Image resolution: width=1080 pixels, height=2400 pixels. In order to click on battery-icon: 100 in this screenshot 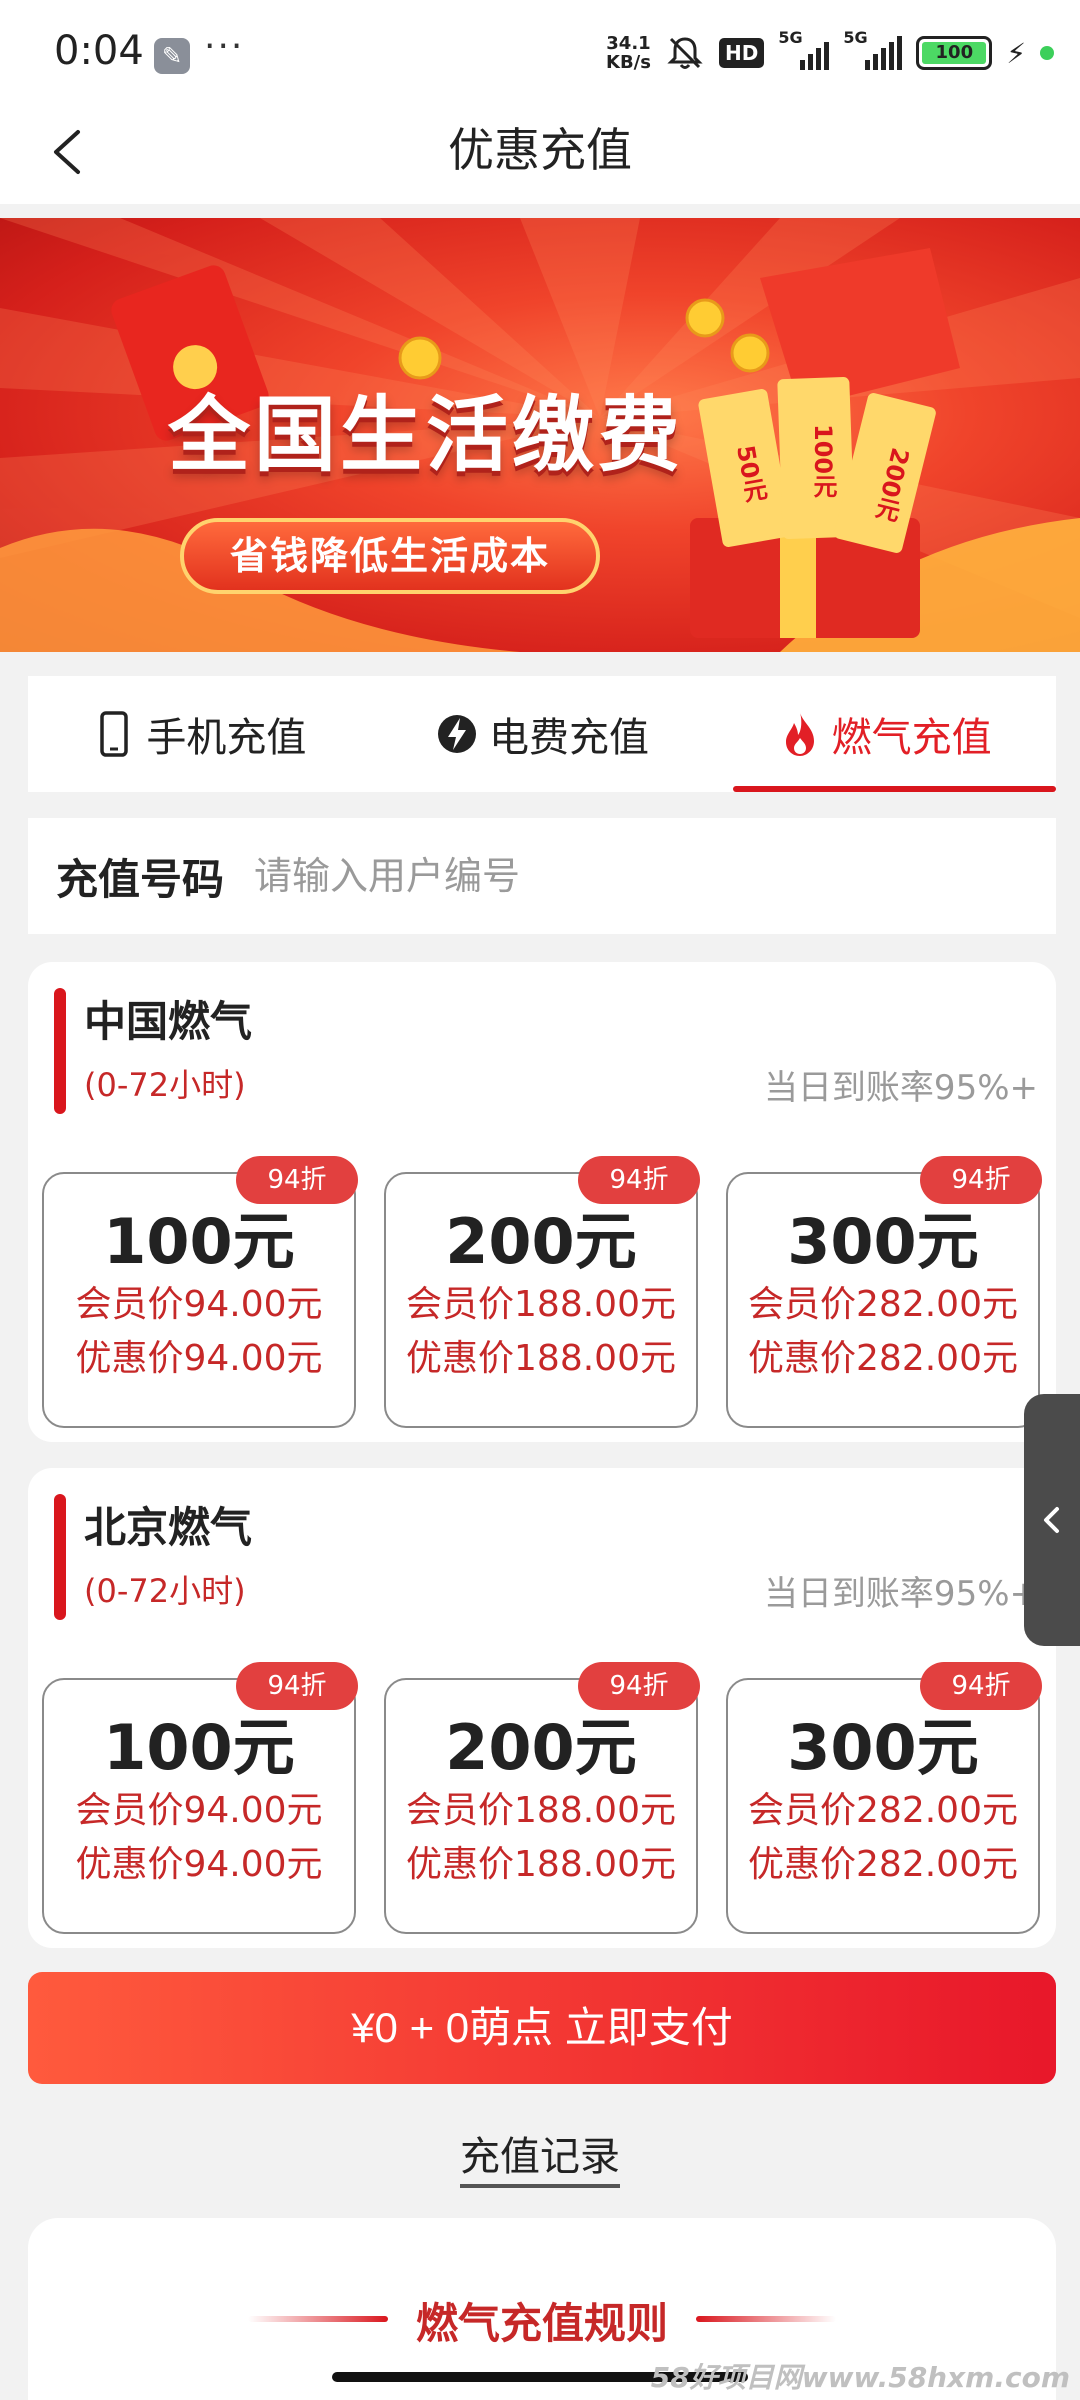, I will do `click(954, 53)`.